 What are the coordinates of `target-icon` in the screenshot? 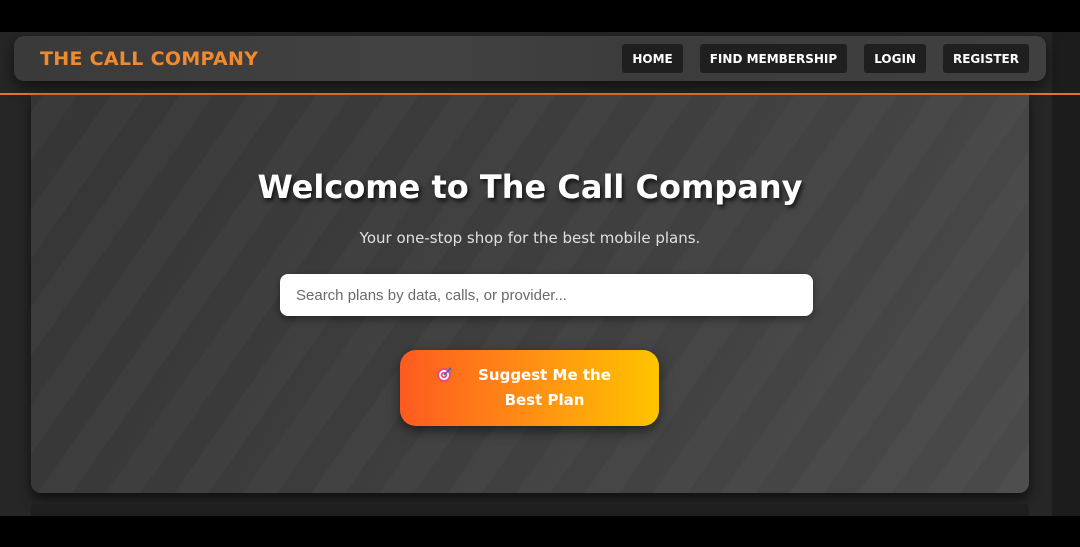 It's located at (444, 374).